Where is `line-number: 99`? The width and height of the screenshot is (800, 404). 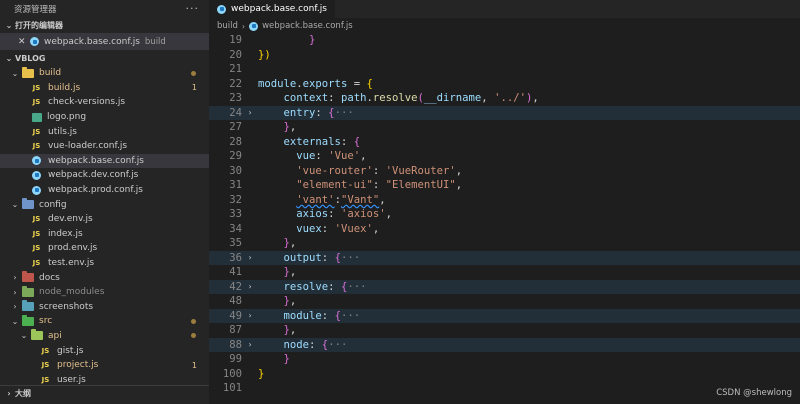
line-number: 99 is located at coordinates (235, 359).